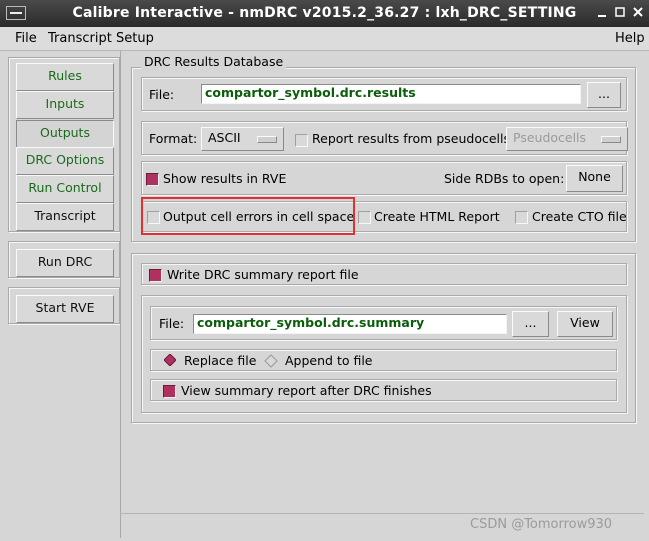  Describe the element at coordinates (152, 179) in the screenshot. I see `show-rve-checkbox` at that location.